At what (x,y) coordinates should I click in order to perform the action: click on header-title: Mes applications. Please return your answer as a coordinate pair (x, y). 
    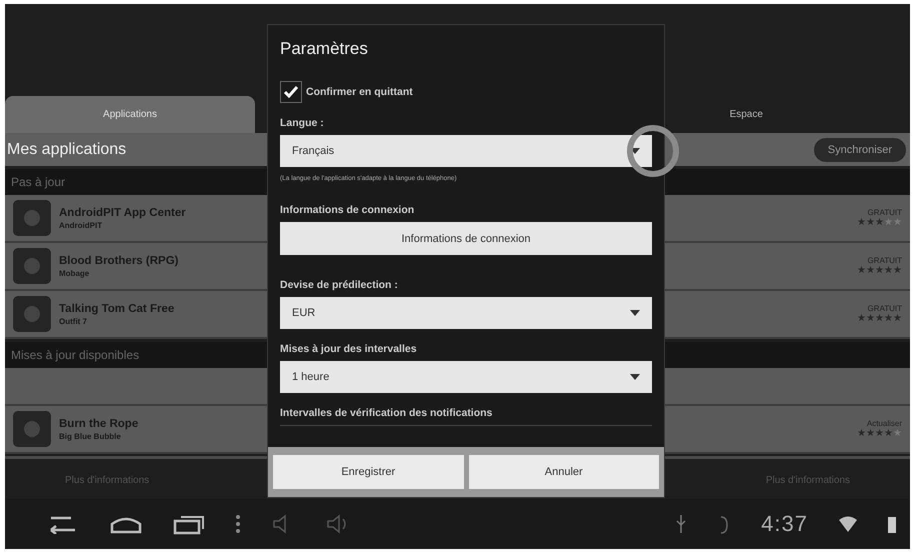
    Looking at the image, I should click on (66, 149).